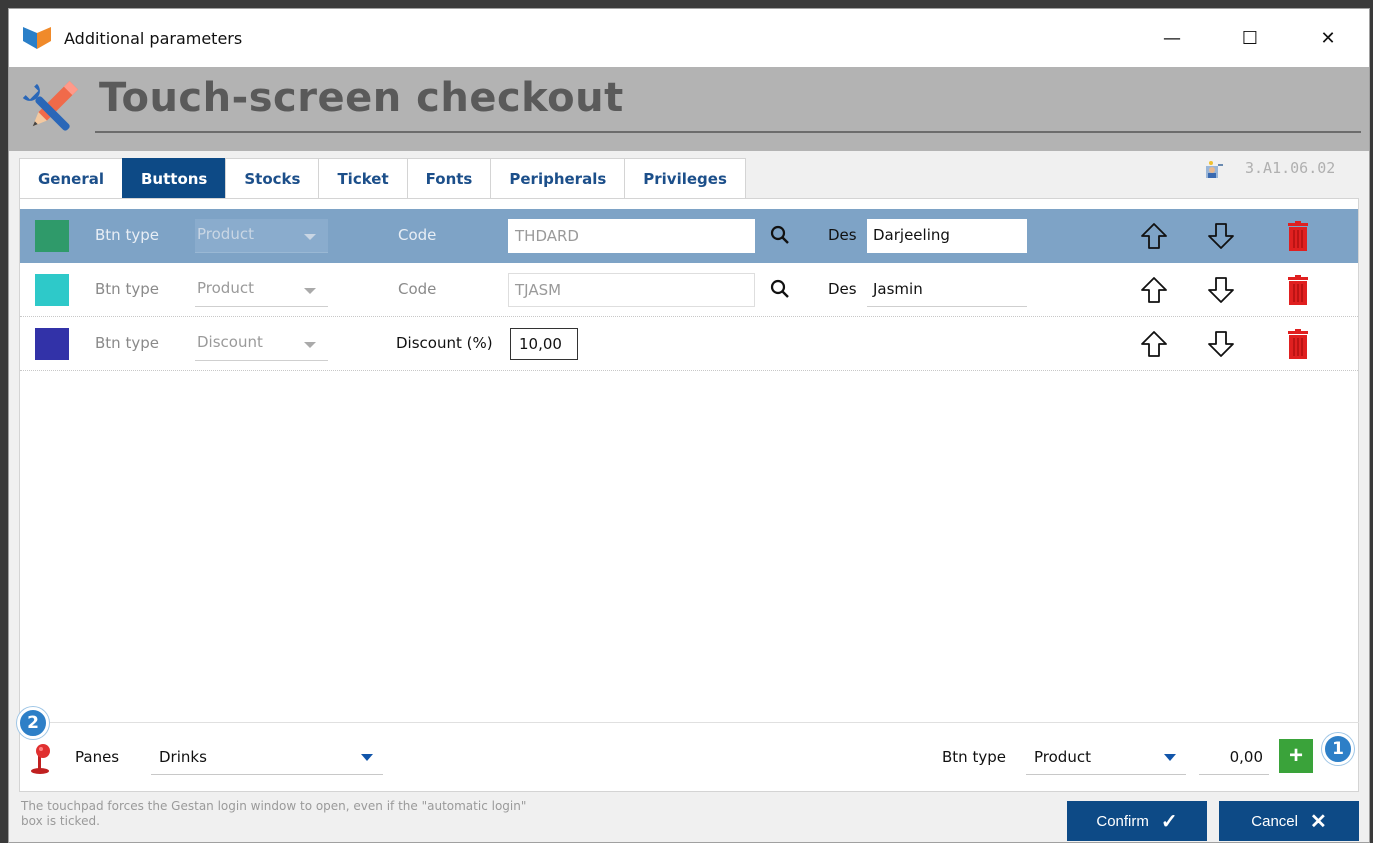 This screenshot has width=1373, height=843. Describe the element at coordinates (689, 344) in the screenshot. I see `button-row-3: Btn type Discount Discount (%) 10,00` at that location.